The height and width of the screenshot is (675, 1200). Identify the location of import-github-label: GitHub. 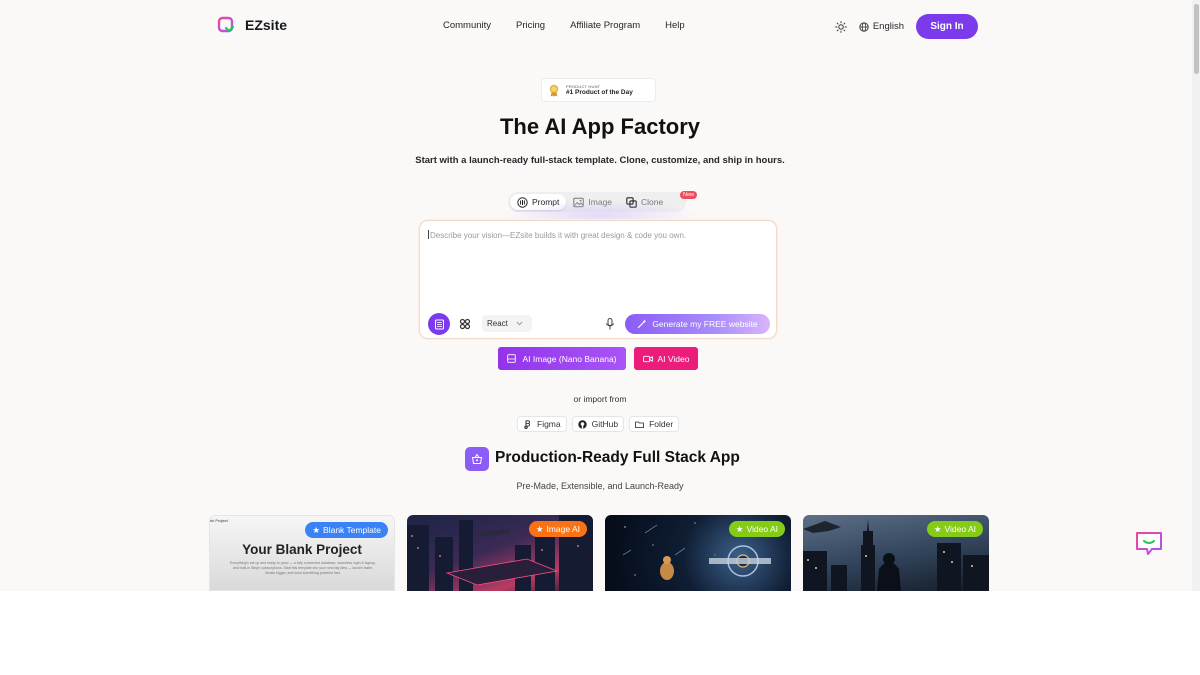
(605, 424).